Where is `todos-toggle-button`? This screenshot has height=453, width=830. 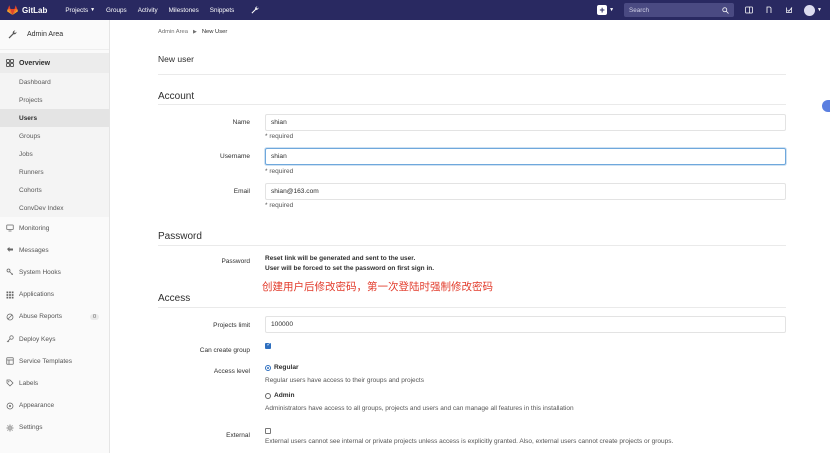 todos-toggle-button is located at coordinates (749, 10).